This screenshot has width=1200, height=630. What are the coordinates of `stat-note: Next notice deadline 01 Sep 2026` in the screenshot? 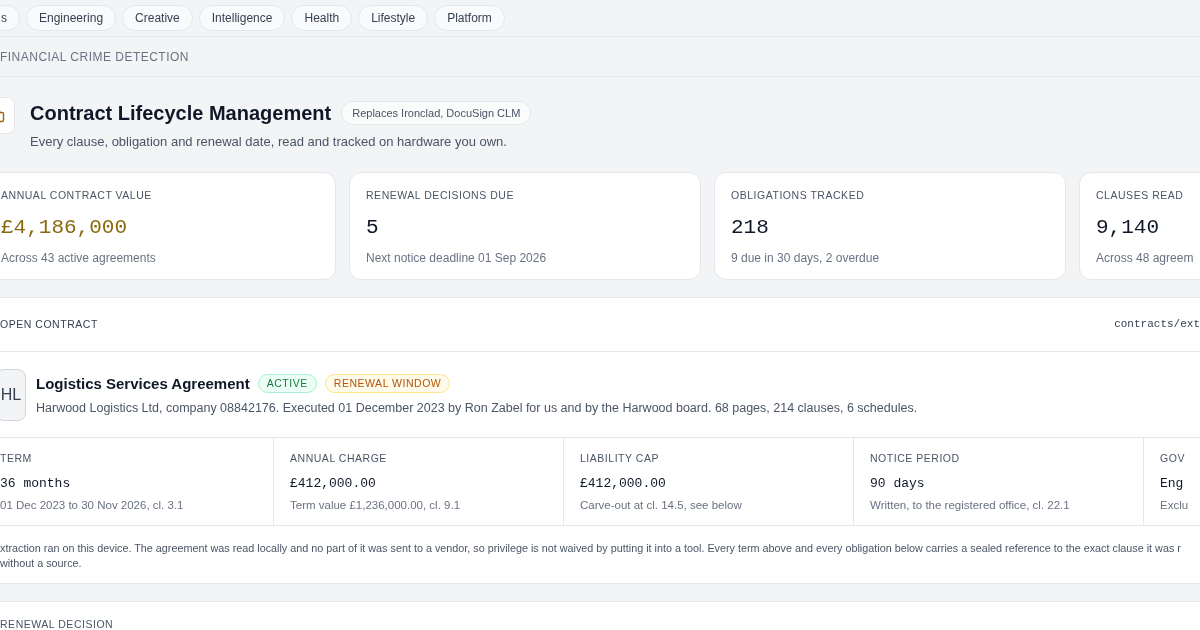 It's located at (457, 258).